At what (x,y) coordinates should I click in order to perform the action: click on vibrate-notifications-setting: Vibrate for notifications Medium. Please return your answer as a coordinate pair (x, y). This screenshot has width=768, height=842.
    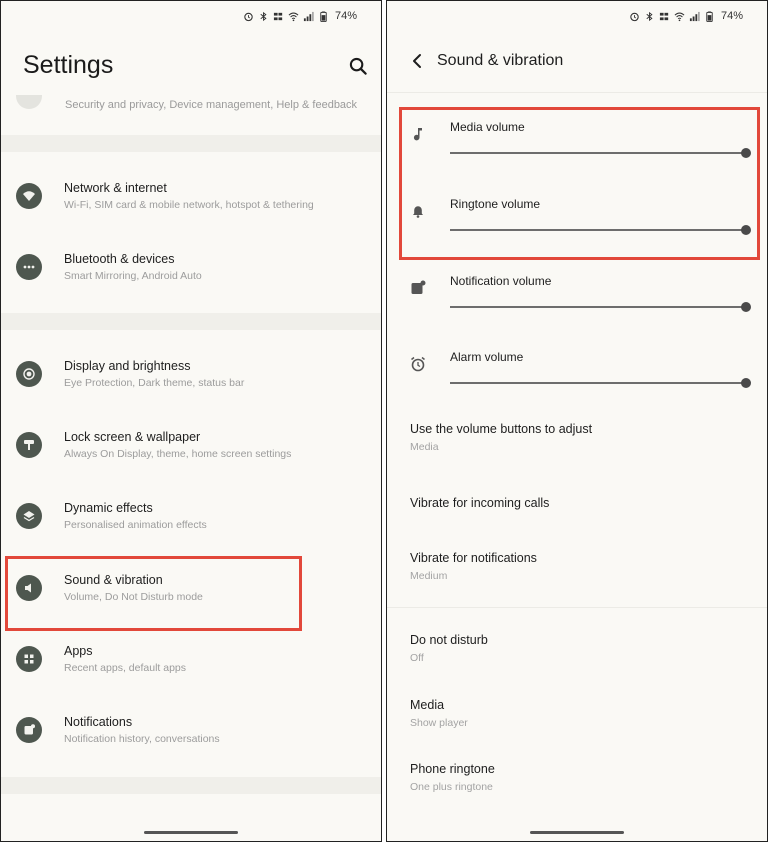
    Looking at the image, I should click on (577, 571).